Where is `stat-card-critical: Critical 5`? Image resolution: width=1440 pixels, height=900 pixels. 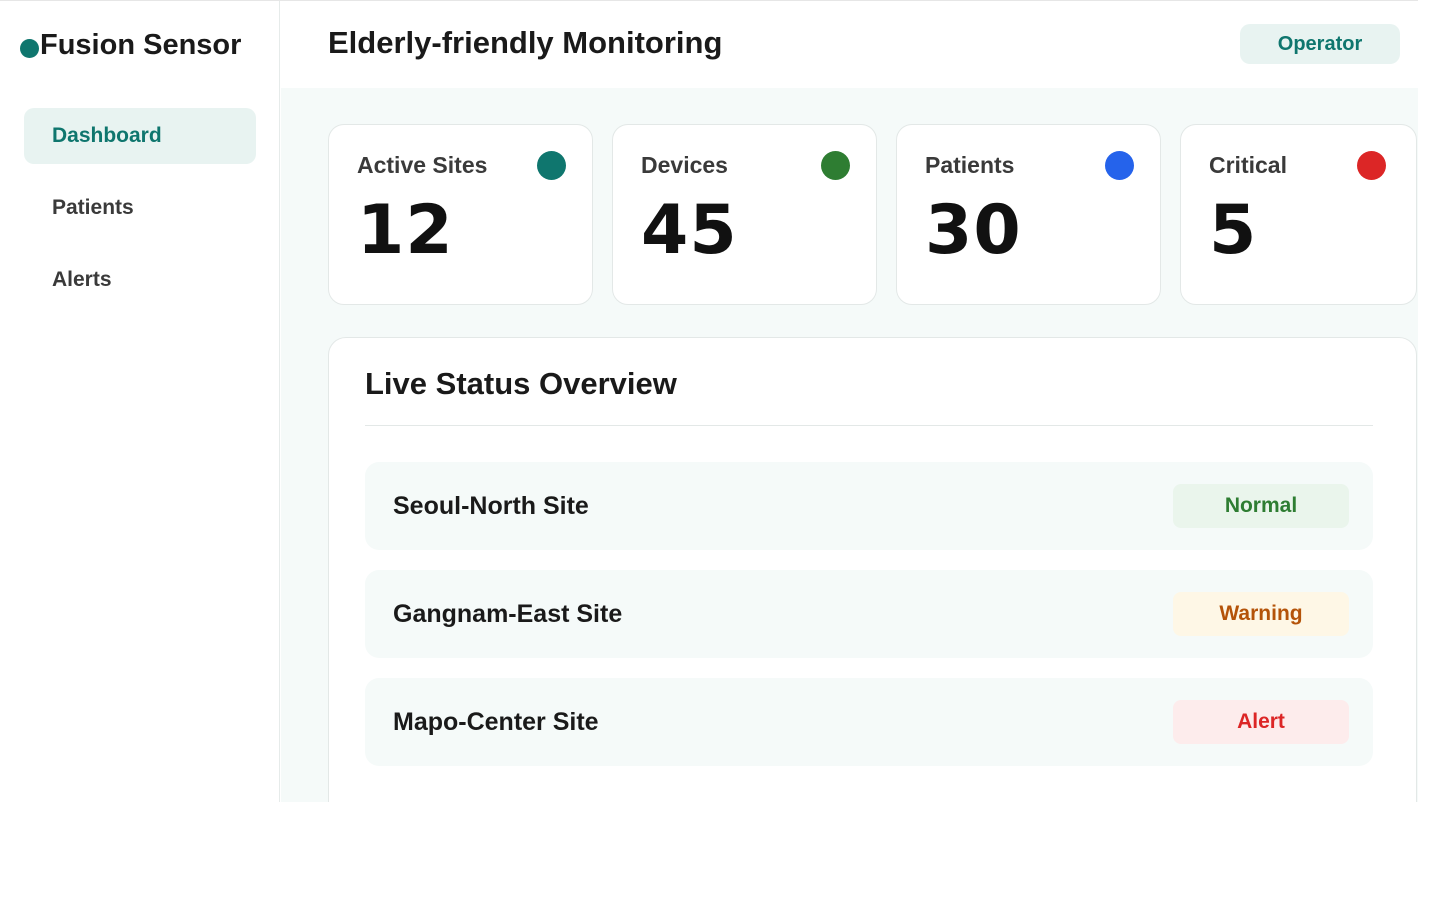 stat-card-critical: Critical 5 is located at coordinates (1298, 214).